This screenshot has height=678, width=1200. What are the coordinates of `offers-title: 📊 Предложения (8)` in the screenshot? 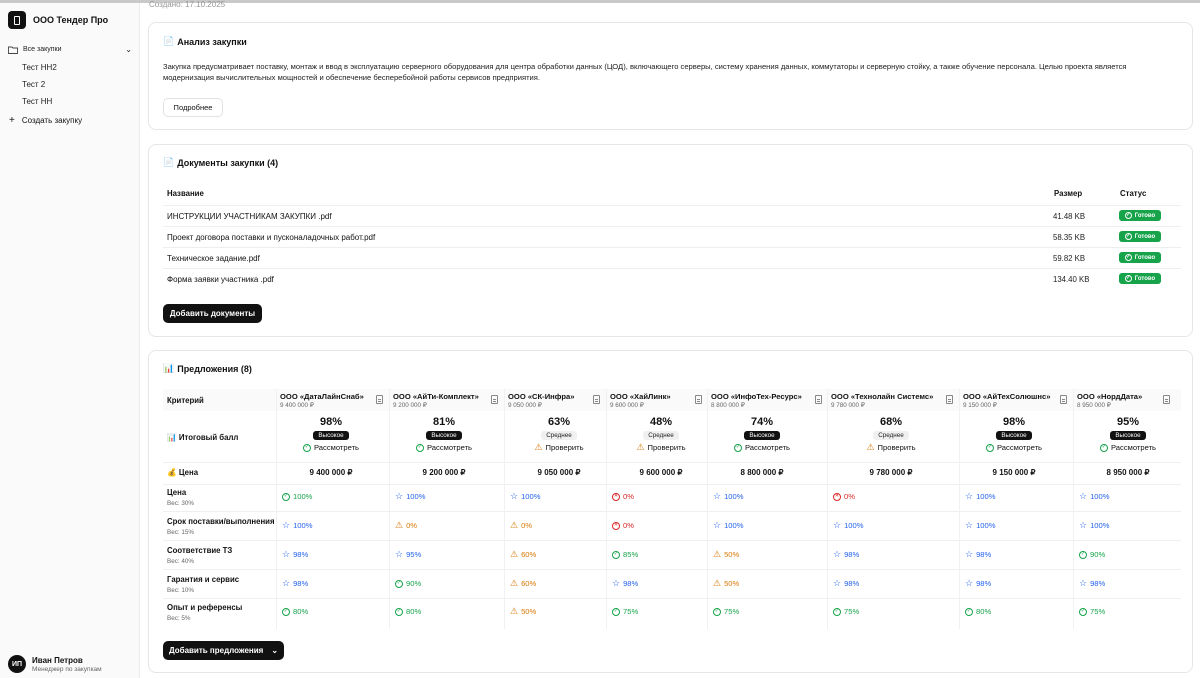 It's located at (207, 368).